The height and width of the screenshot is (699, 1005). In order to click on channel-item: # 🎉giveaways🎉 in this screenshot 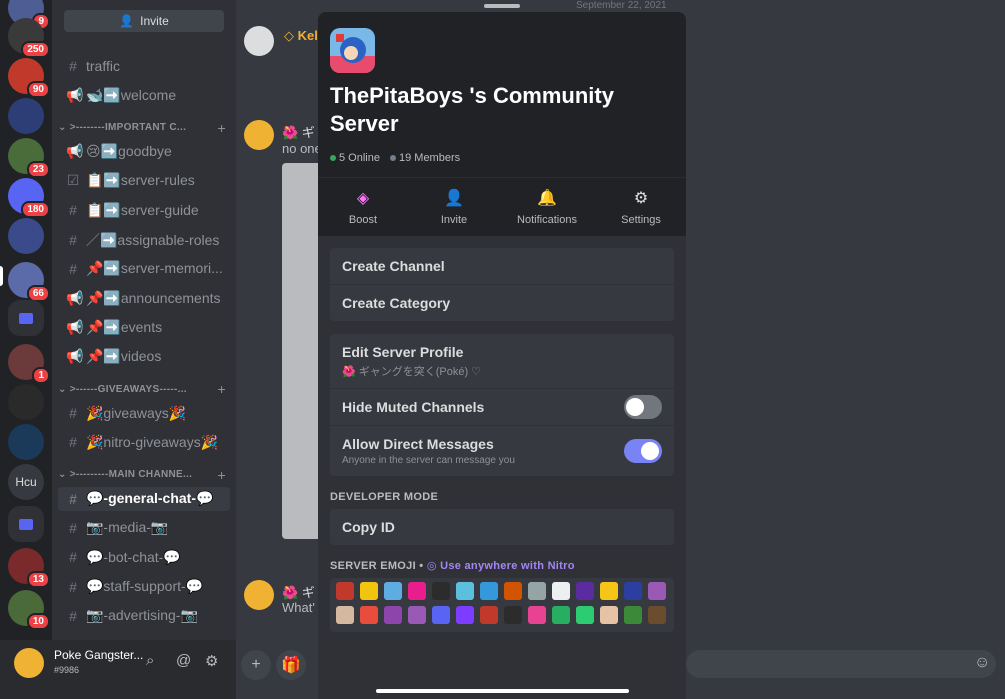, I will do `click(144, 413)`.